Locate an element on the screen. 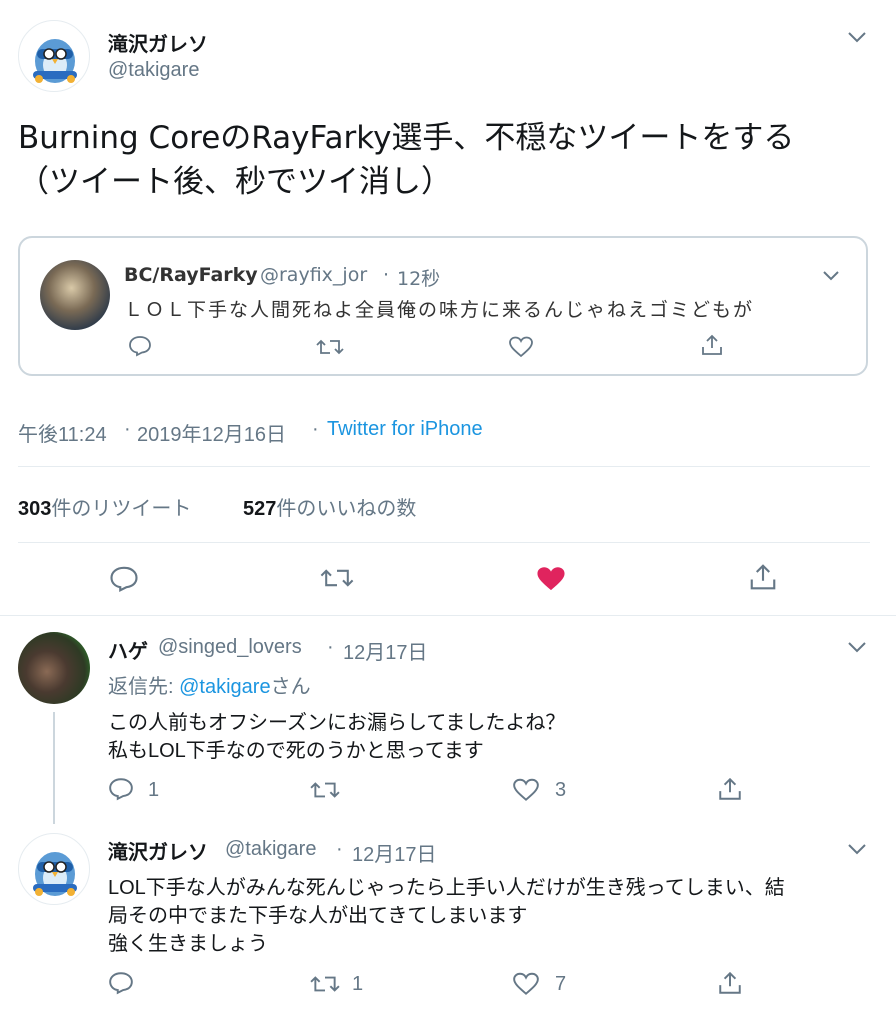 The height and width of the screenshot is (1011, 896). reply1-sep: · is located at coordinates (330, 647).